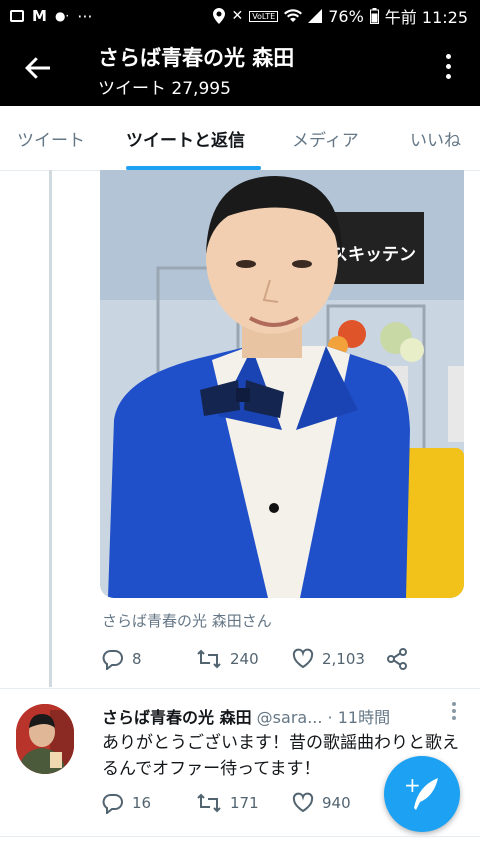  I want to click on tab-tweets-and-replies: ツイートと返信, so click(185, 138).